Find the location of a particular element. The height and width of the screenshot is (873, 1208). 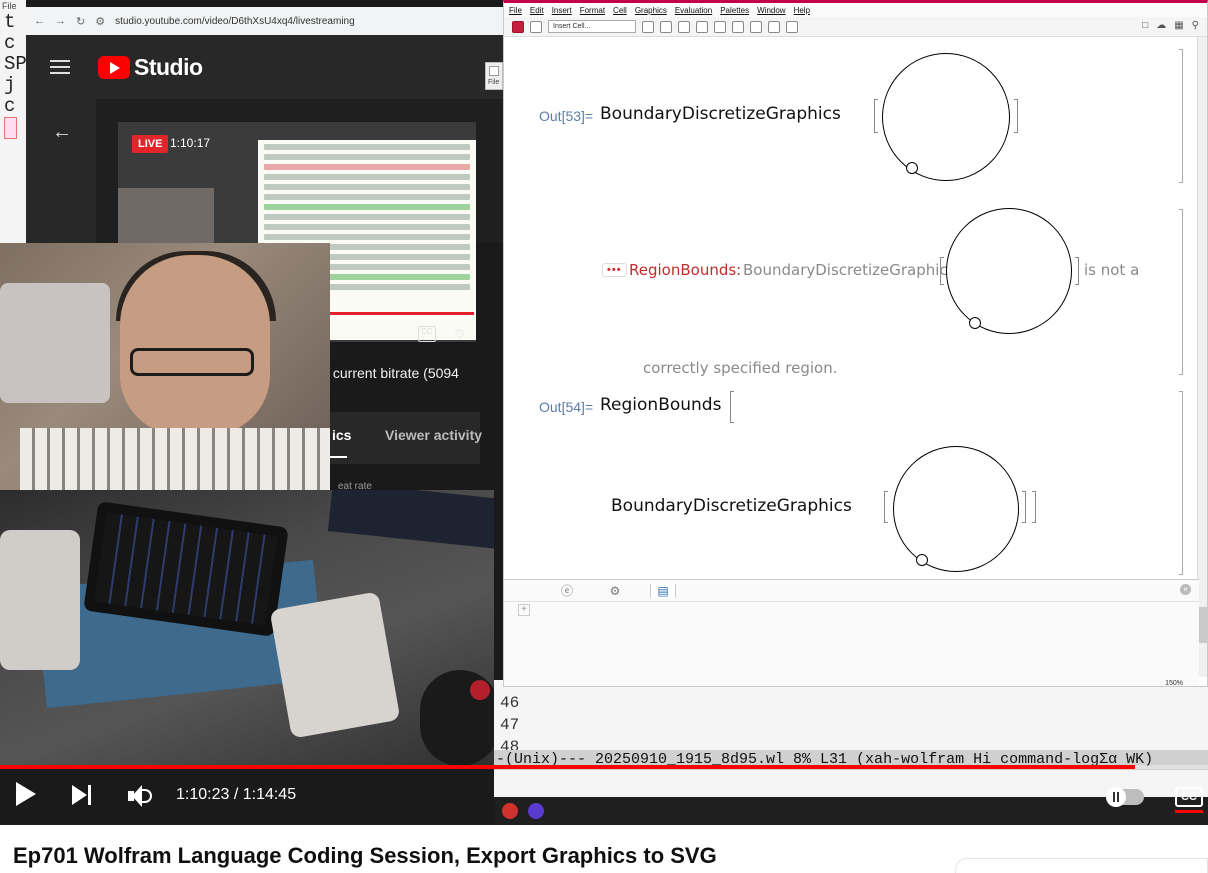

notebook-toolbar: Insert Cell... □ ☁ ▦ ⚲ is located at coordinates (855, 27).